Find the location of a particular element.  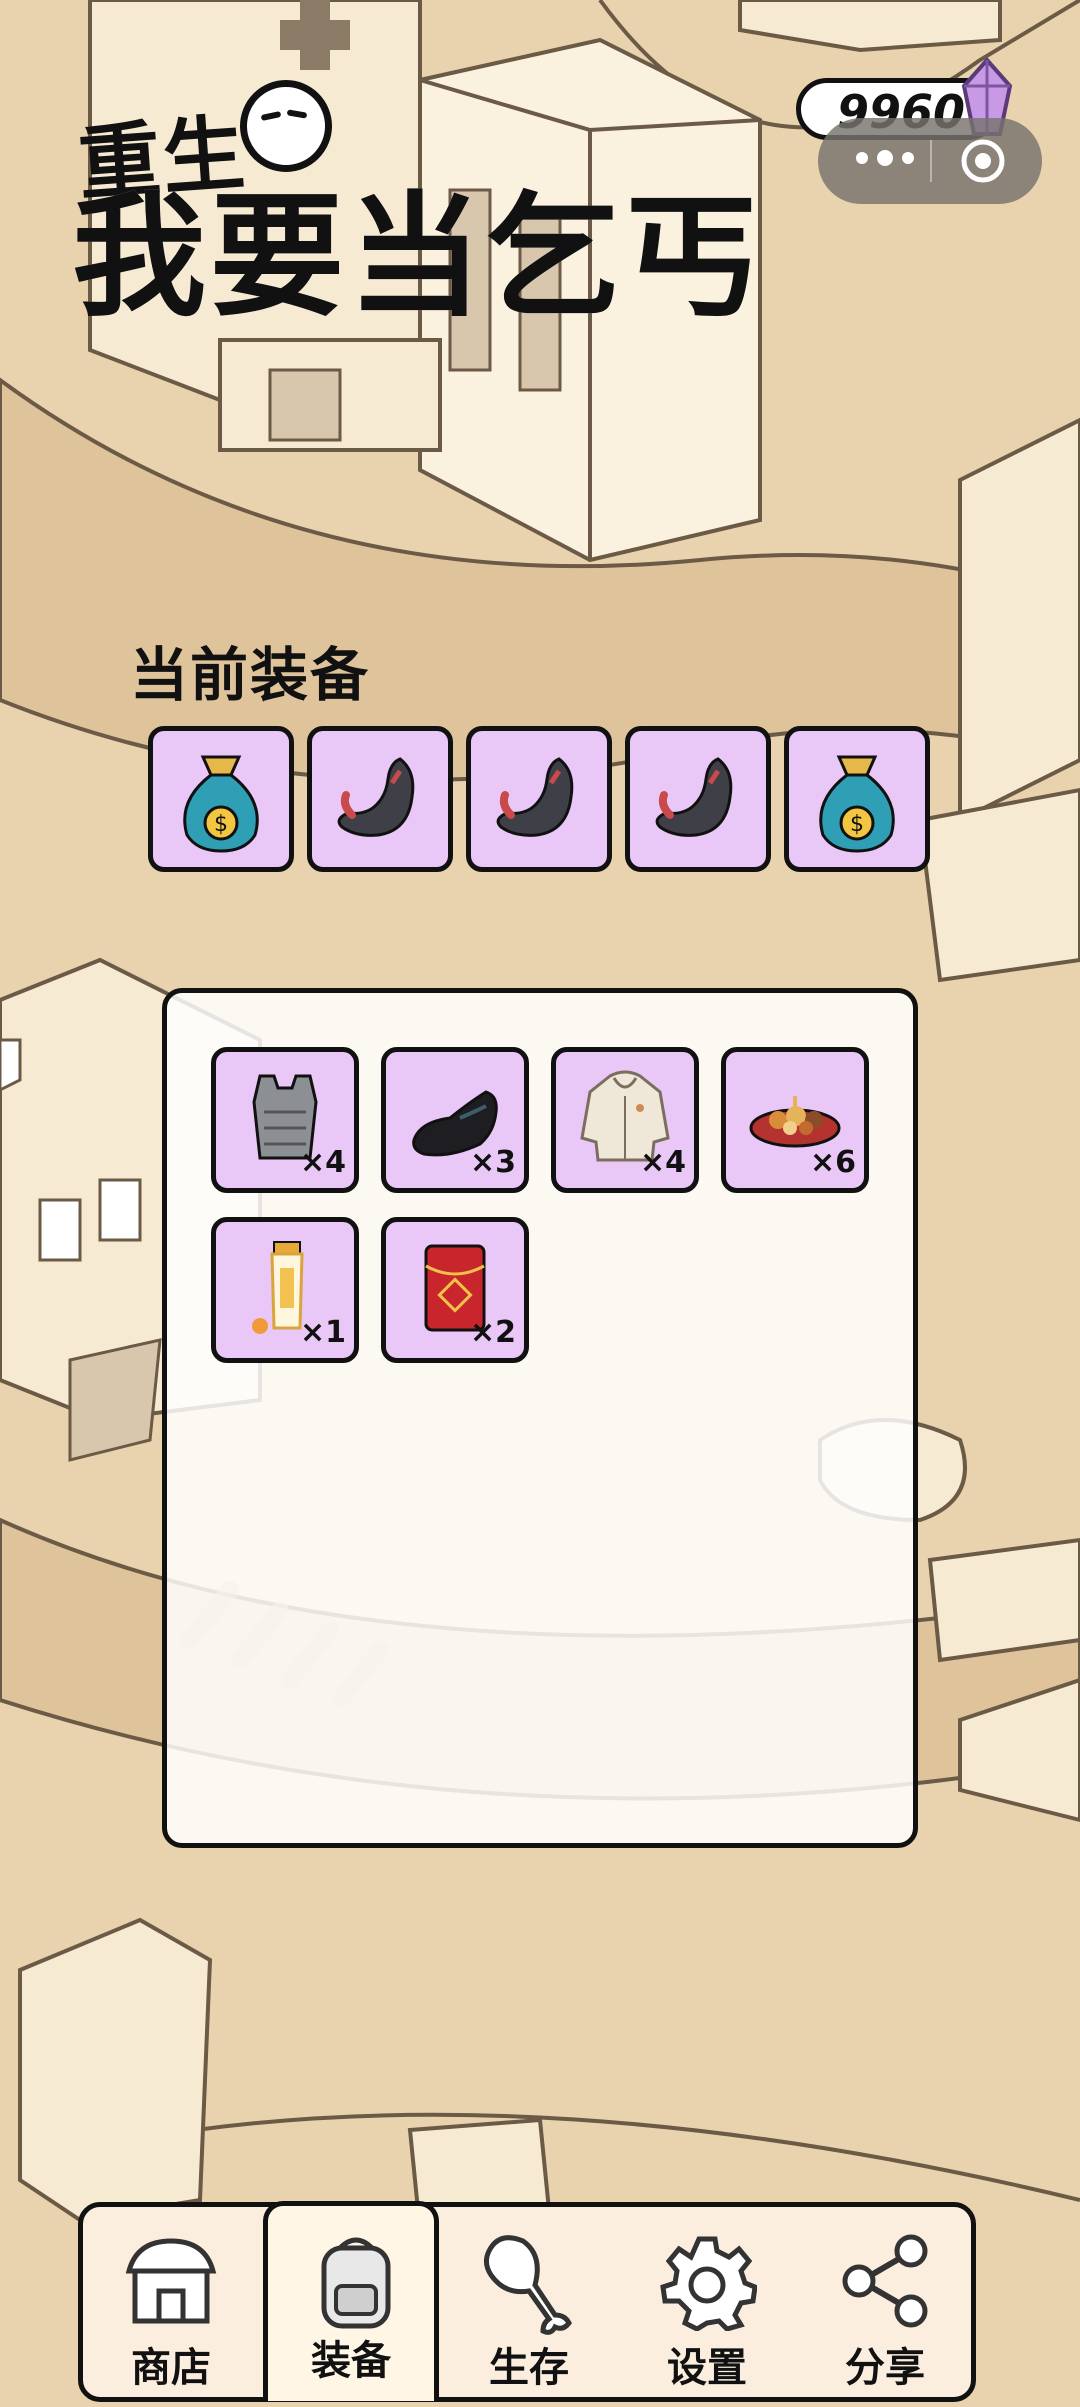

nav-item-settings: 设置 is located at coordinates (707, 2307).